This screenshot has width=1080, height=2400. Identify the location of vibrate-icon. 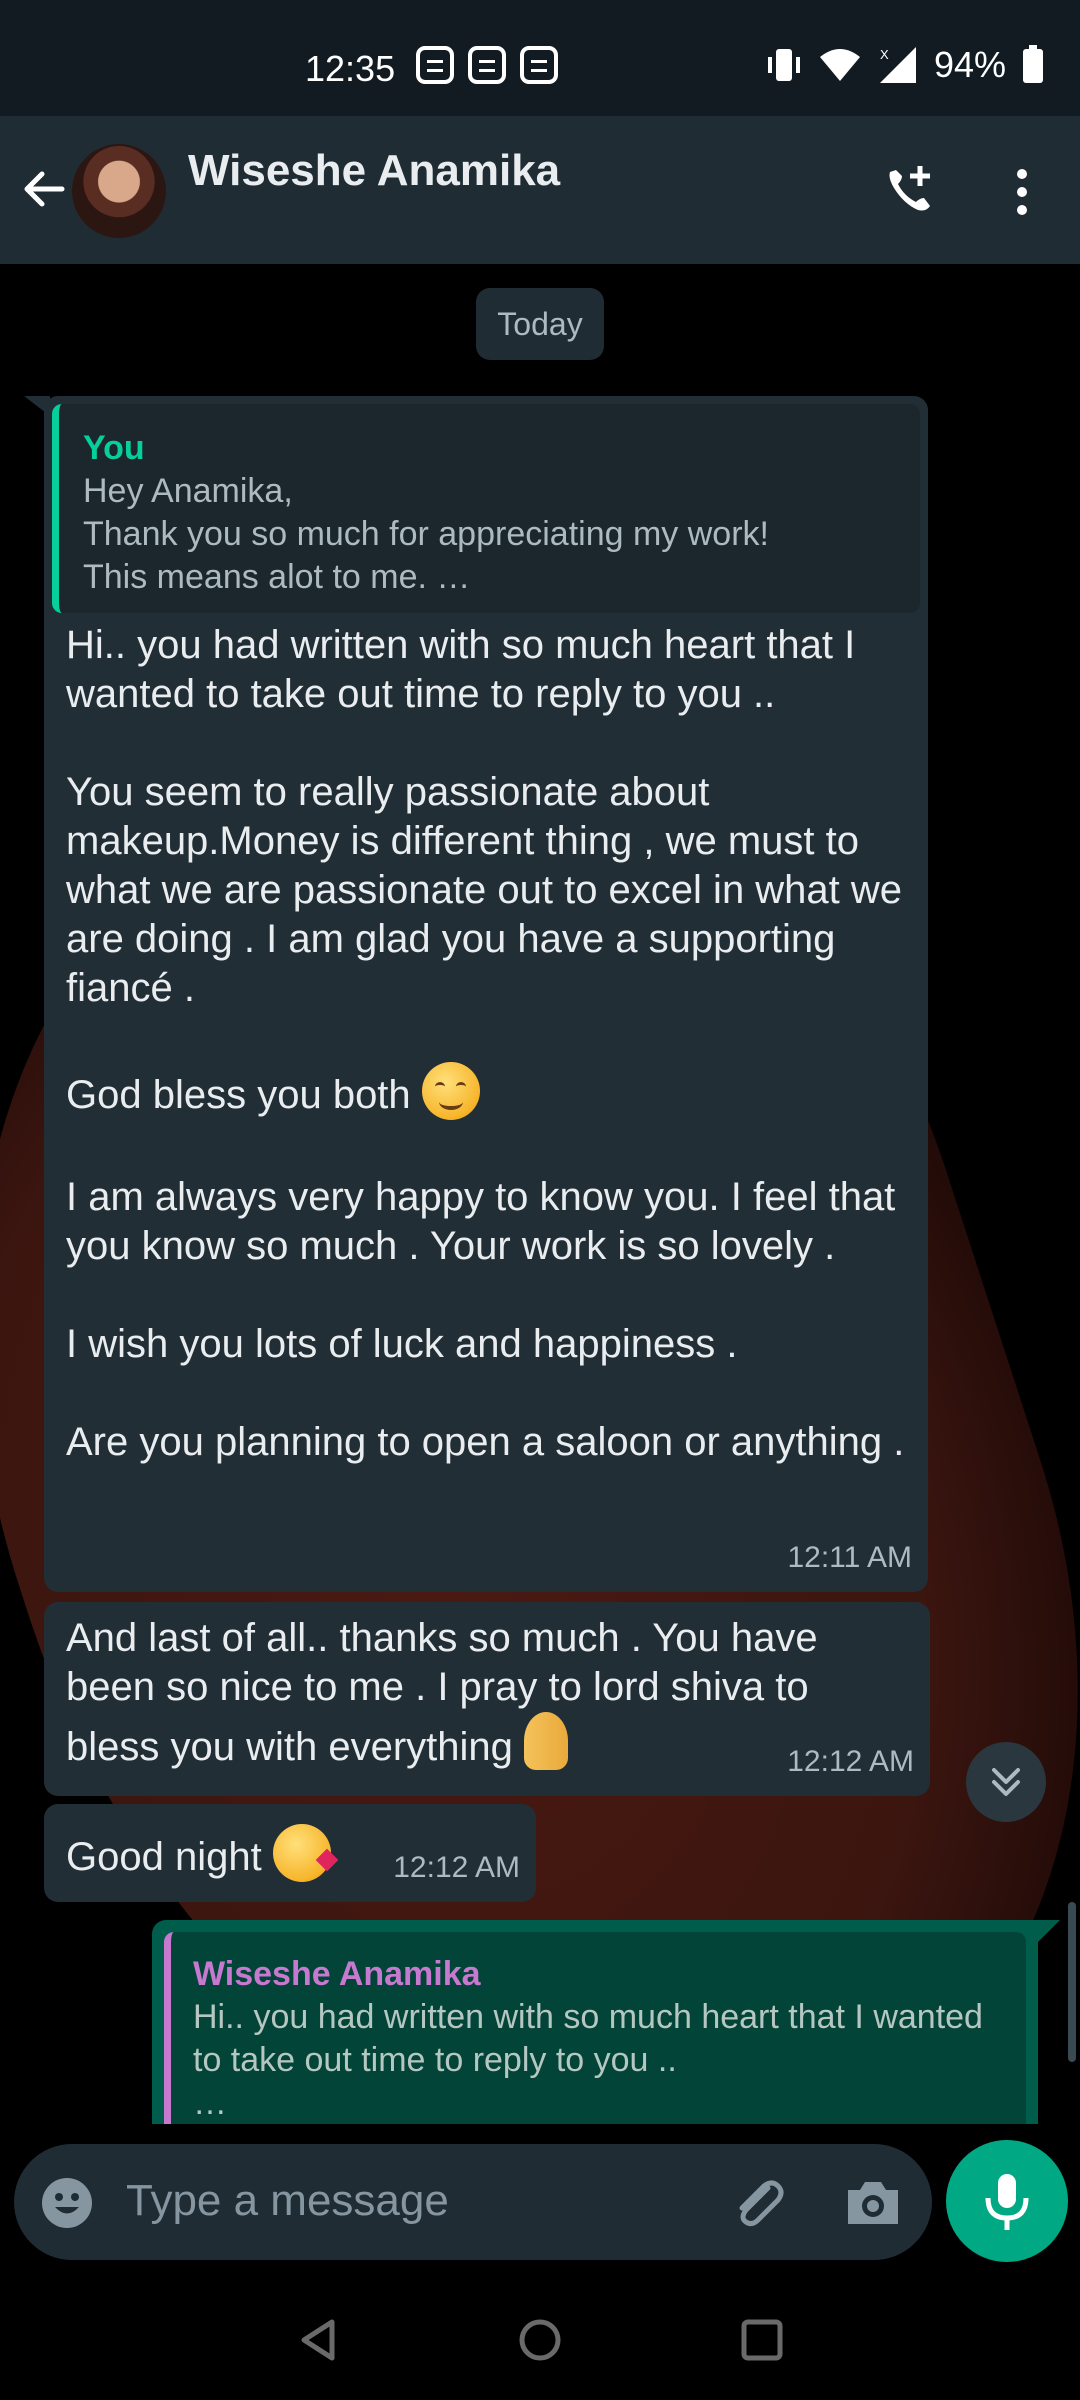
(783, 65).